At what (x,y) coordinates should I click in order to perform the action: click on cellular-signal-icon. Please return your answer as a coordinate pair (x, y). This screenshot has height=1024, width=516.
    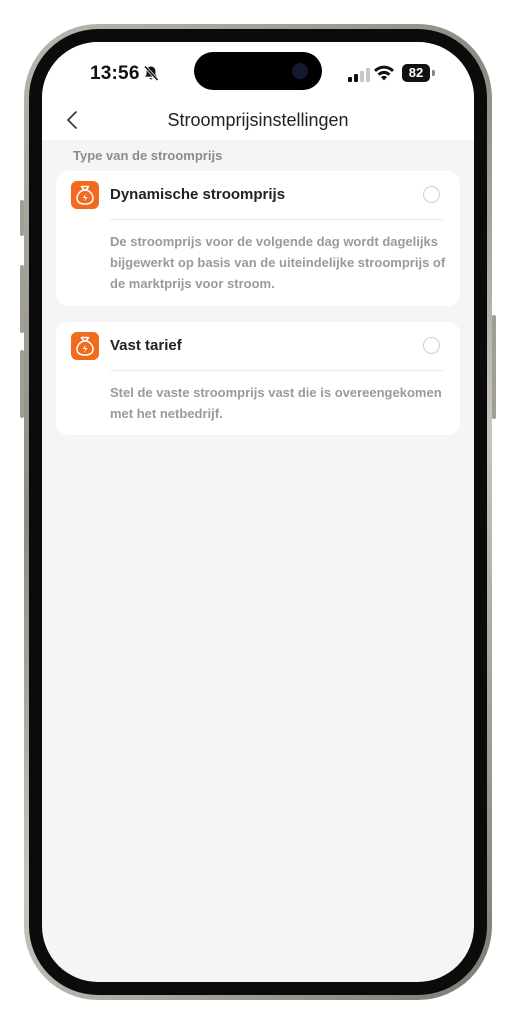
    Looking at the image, I should click on (359, 75).